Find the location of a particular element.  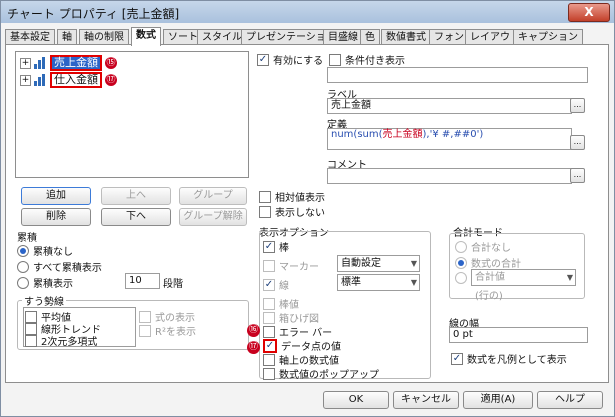

tab-general: 基本設定 is located at coordinates (30, 37).